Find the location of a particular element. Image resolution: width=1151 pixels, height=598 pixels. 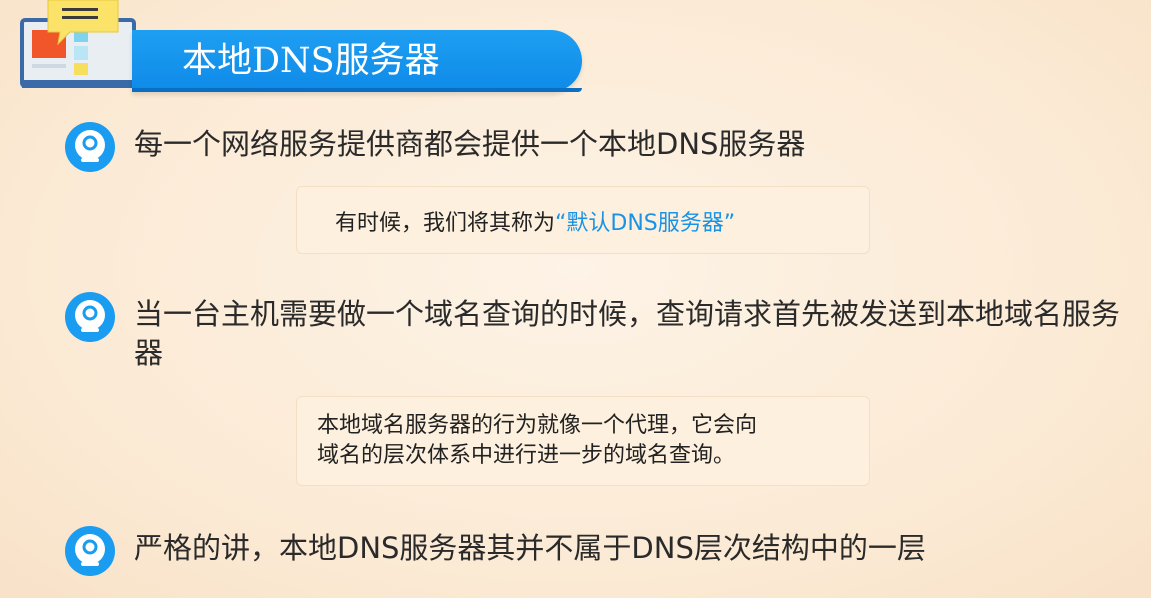

title-banner: 本地DNS服务器 is located at coordinates (357, 61).